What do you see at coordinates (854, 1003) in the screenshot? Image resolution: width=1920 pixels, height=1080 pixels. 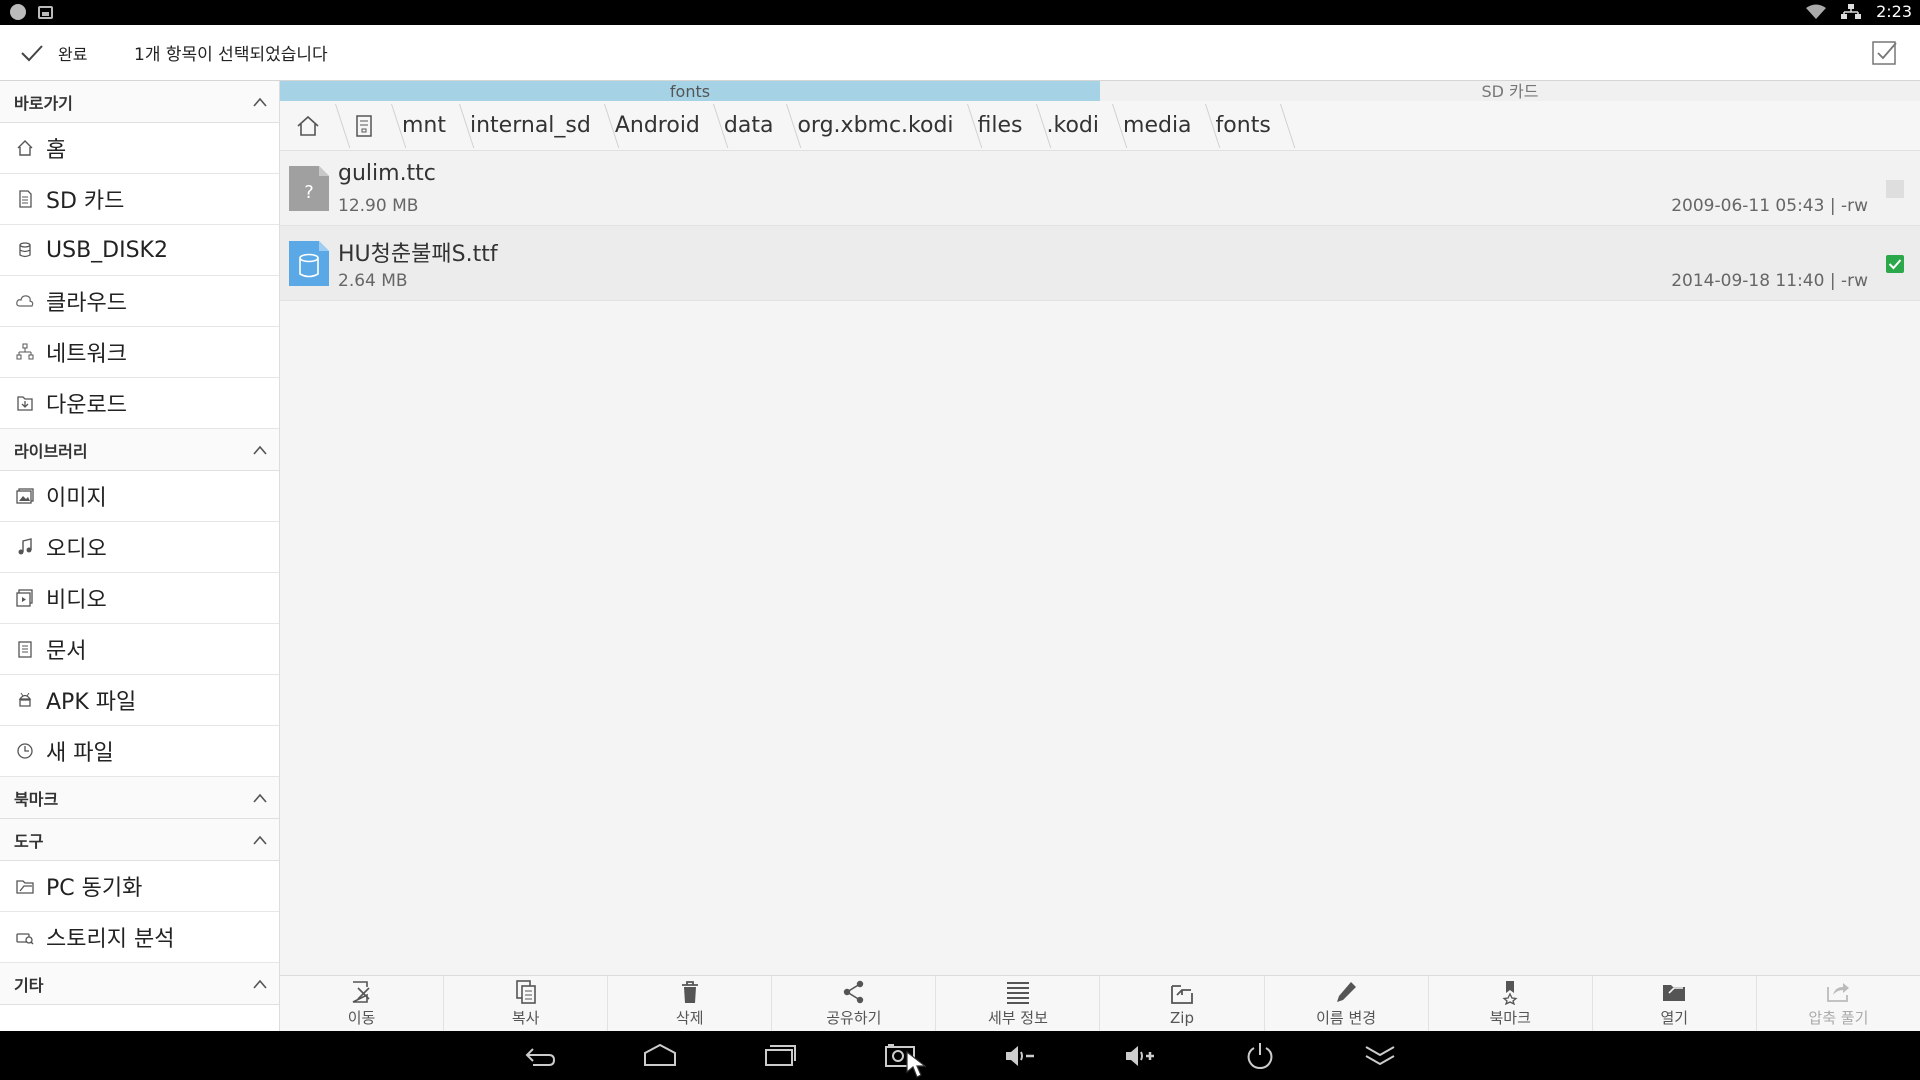 I see `share-button: 공유하기` at bounding box center [854, 1003].